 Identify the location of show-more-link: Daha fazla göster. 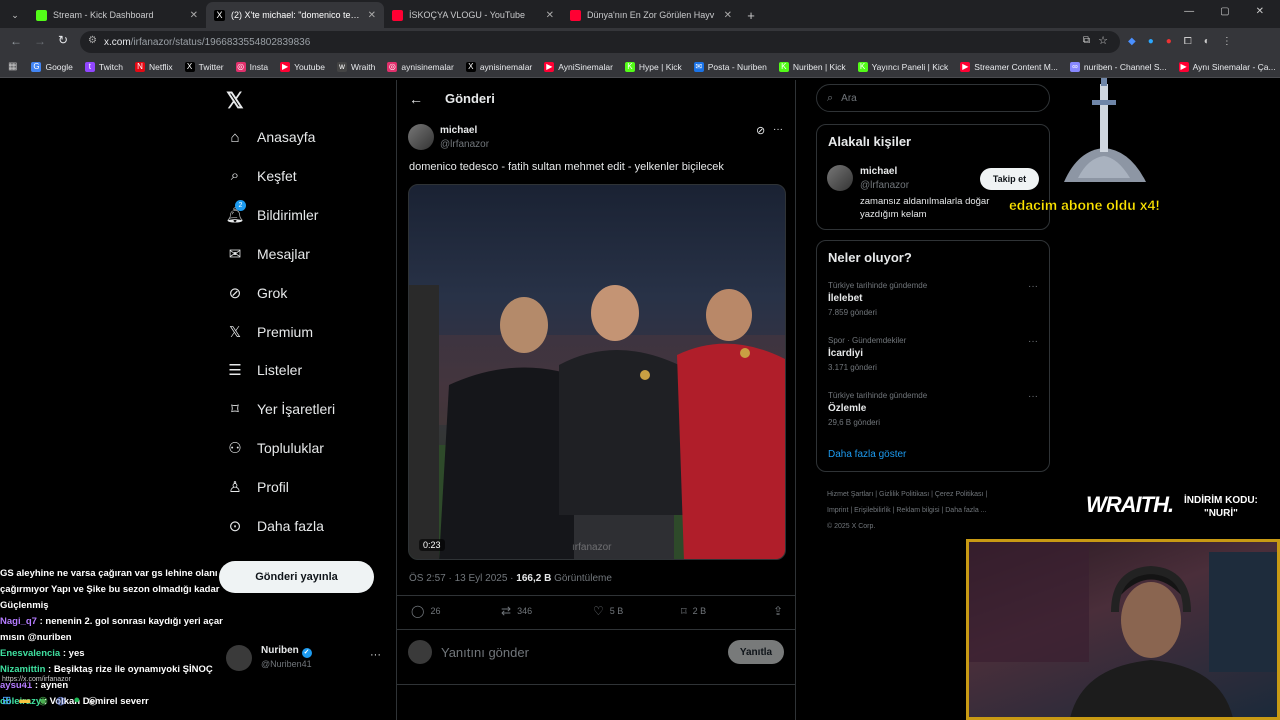
(867, 454).